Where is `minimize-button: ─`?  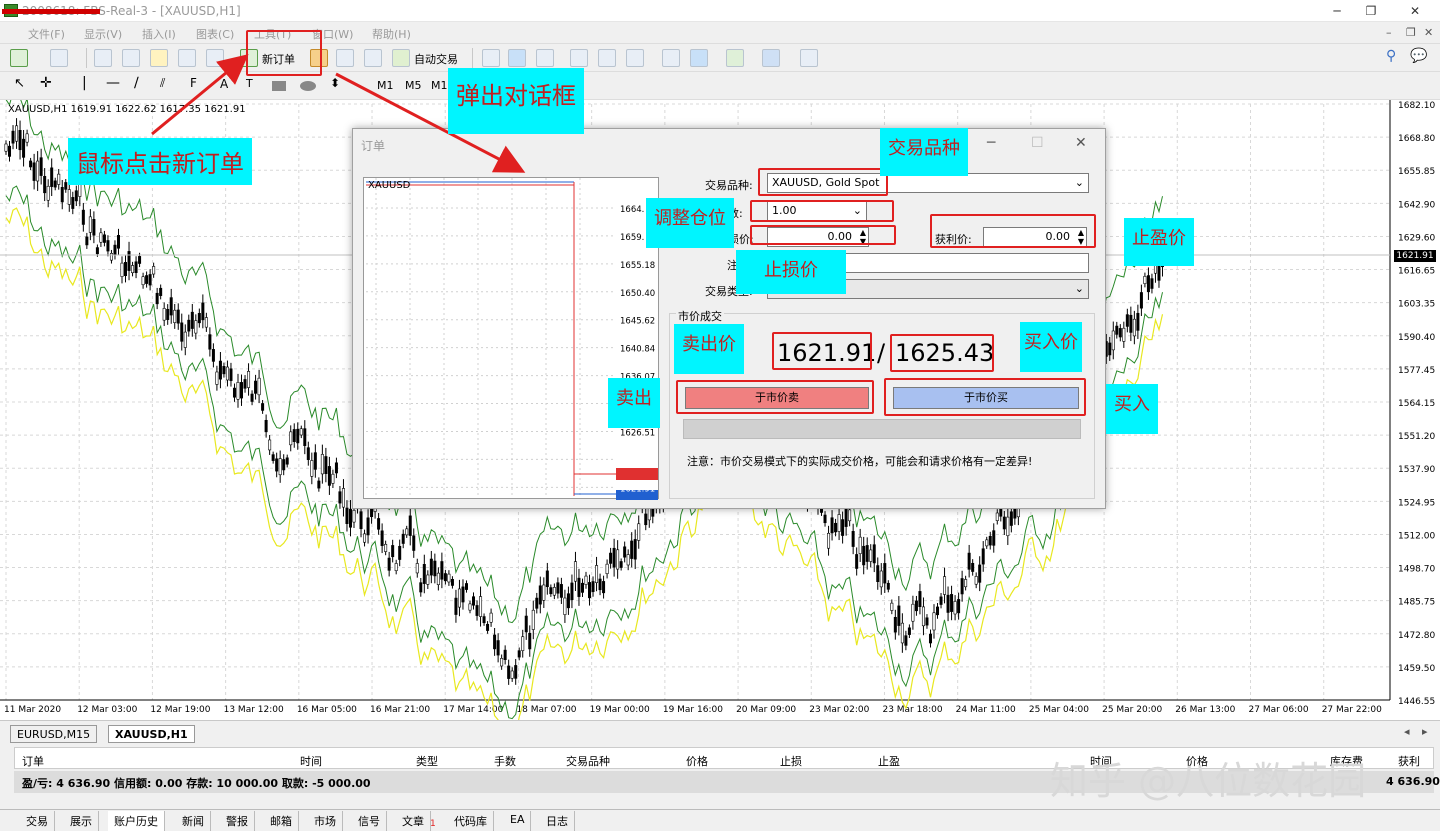
minimize-button: ─ is located at coordinates (1337, 11).